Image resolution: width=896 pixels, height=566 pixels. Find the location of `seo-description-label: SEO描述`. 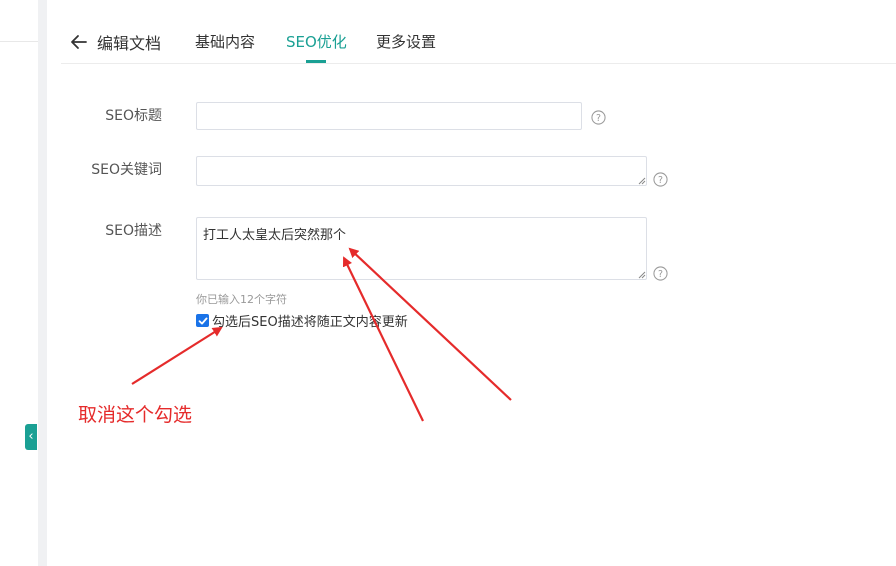

seo-description-label: SEO描述 is located at coordinates (133, 231).